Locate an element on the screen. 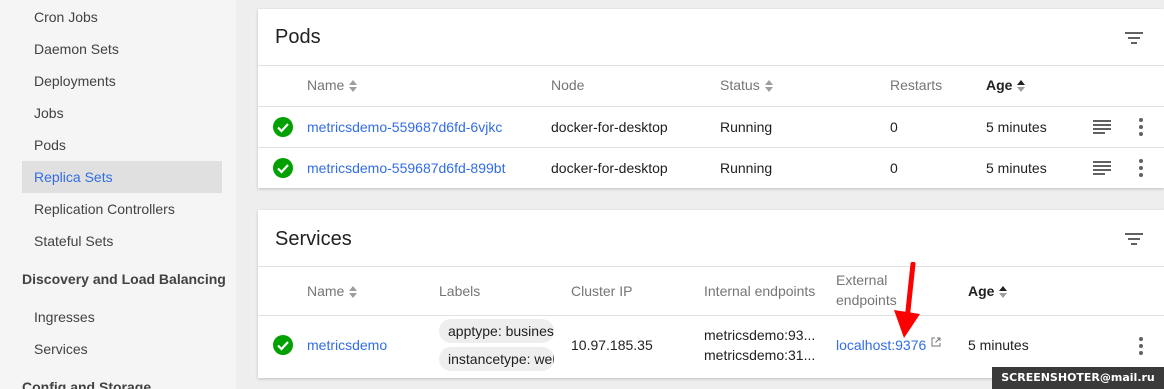  sidebar-item-stateful-sets: Stateful Sets is located at coordinates (122, 241).